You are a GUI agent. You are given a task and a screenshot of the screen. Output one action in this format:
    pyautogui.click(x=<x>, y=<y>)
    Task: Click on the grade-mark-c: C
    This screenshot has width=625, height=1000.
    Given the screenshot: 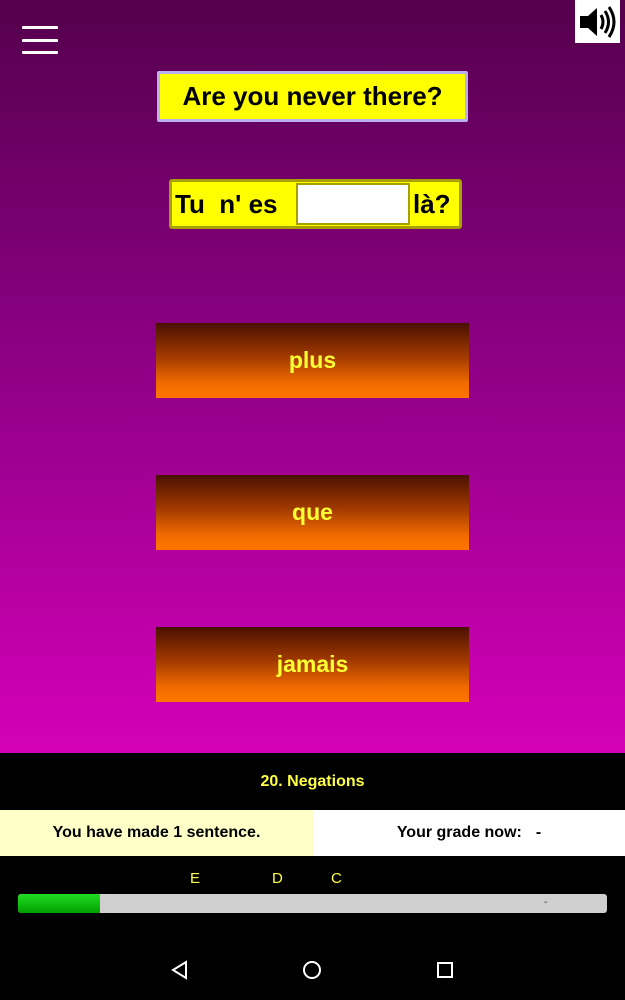 What is the action you would take?
    pyautogui.click(x=336, y=878)
    